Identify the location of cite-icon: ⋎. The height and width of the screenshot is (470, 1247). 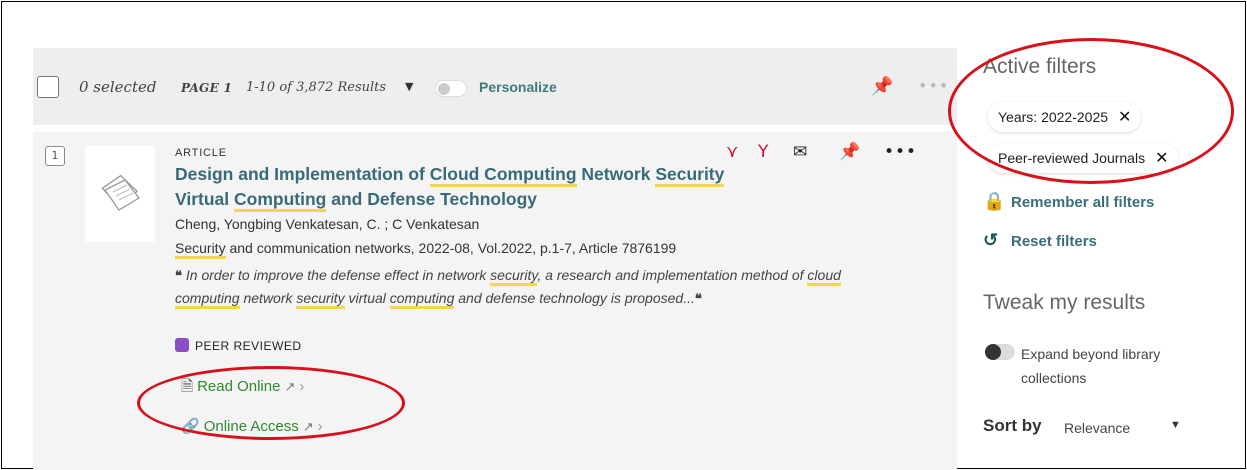
(732, 152).